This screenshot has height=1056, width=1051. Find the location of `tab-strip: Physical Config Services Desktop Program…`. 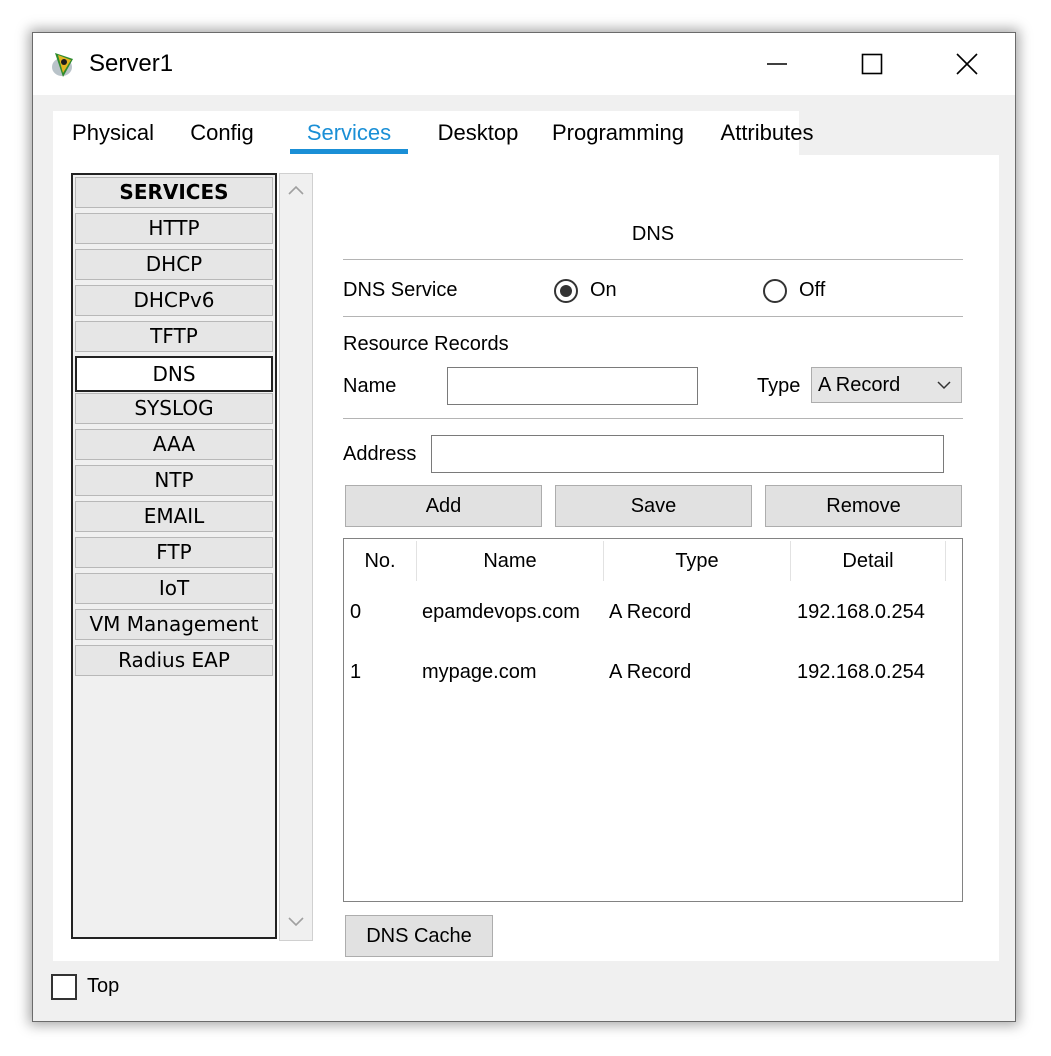

tab-strip: Physical Config Services Desktop Program… is located at coordinates (433, 133).